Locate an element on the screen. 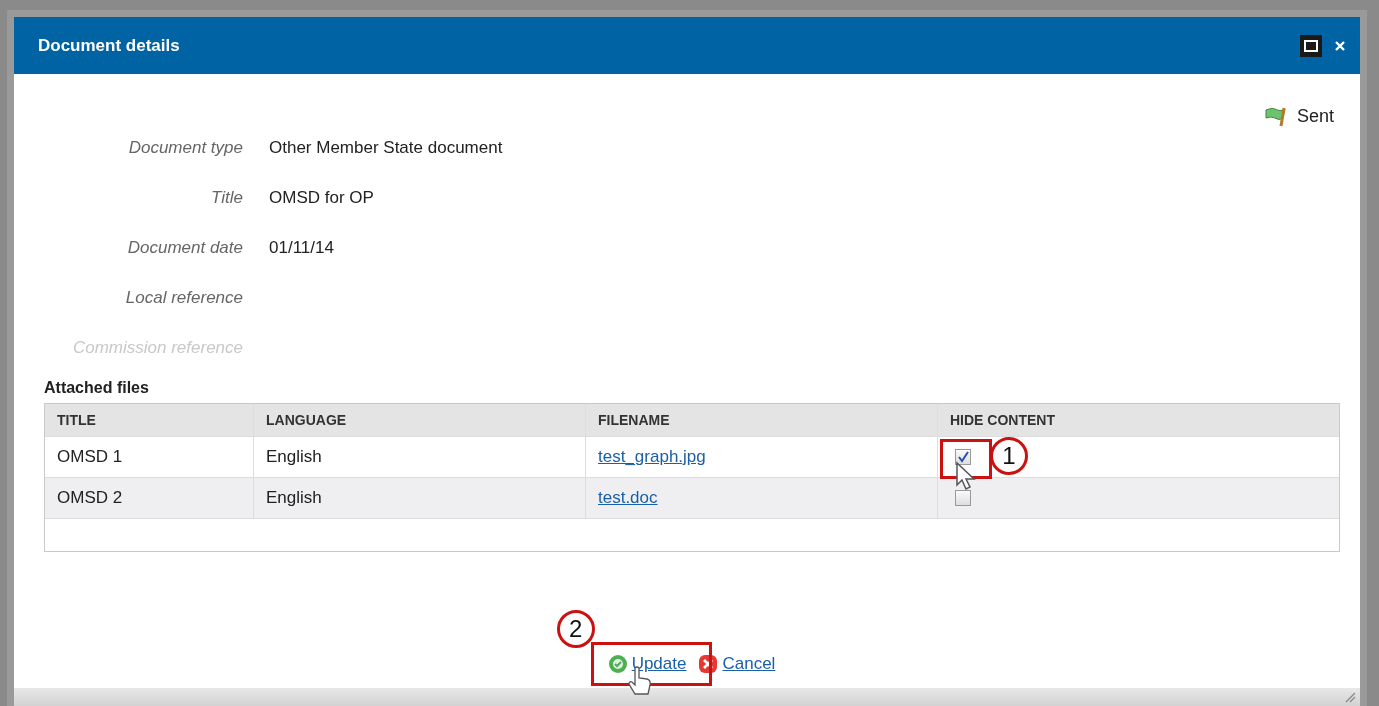 The width and height of the screenshot is (1379, 706). close-icon is located at coordinates (1340, 45).